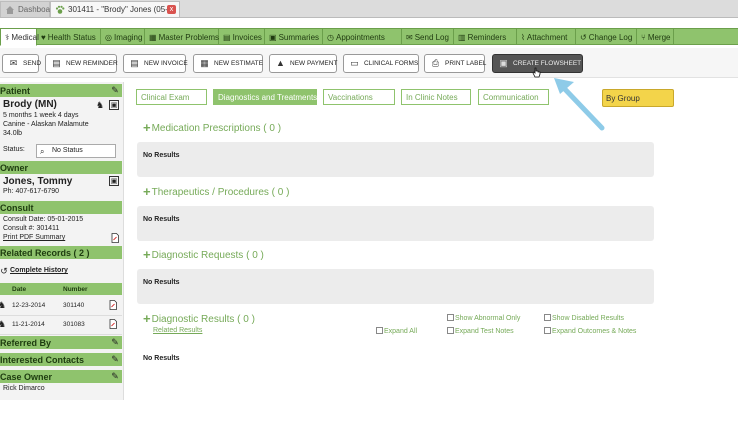  What do you see at coordinates (643, 37) in the screenshot?
I see `merge-icon: ⑂` at bounding box center [643, 37].